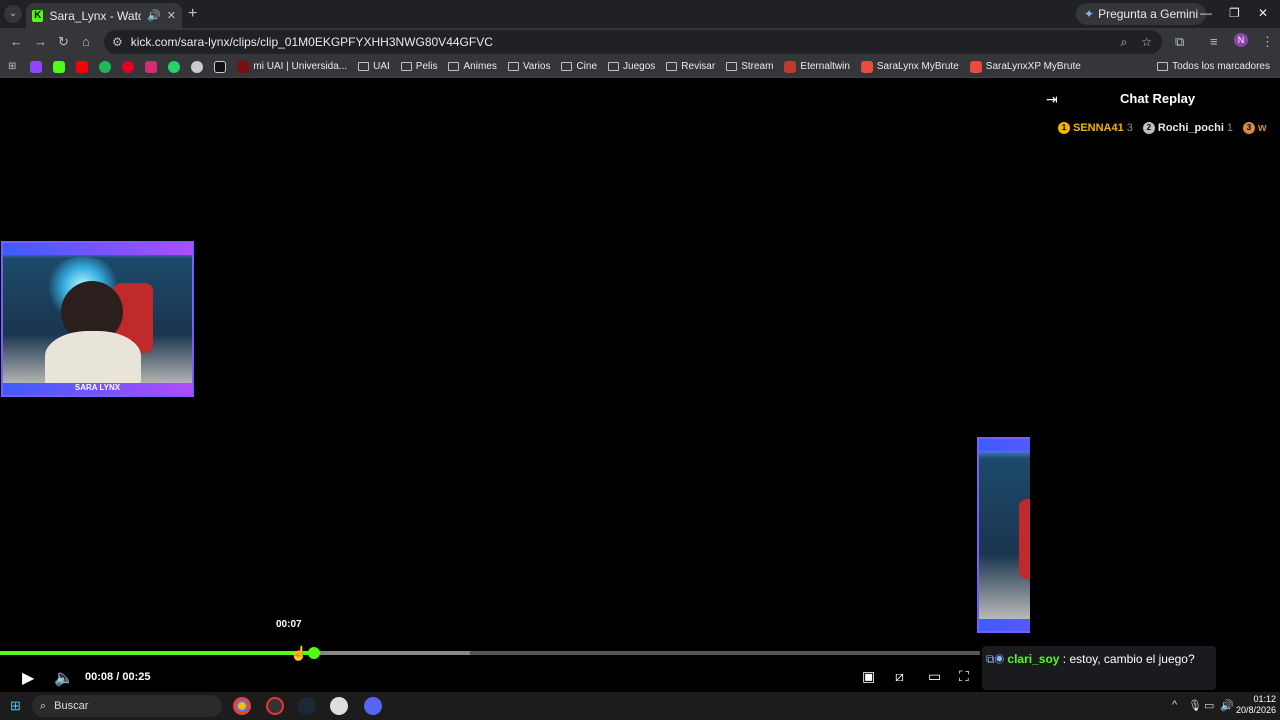 This screenshot has height=720, width=1280. Describe the element at coordinates (825, 66) in the screenshot. I see `bookmark-label: Eternaltwin` at that location.